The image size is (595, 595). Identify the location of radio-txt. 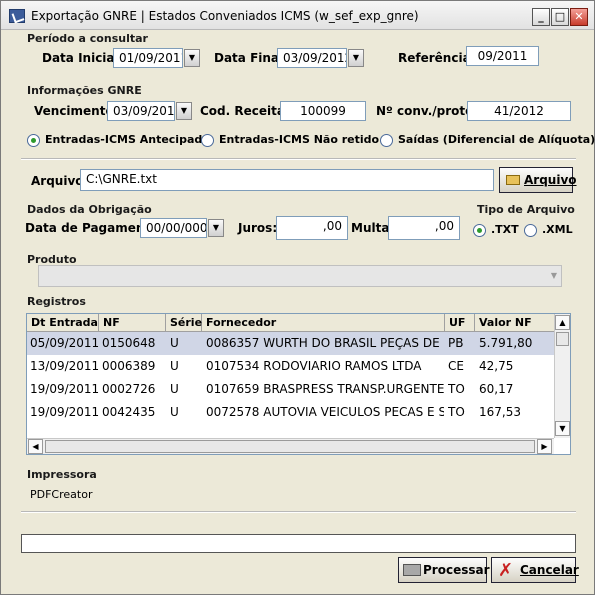
(479, 230).